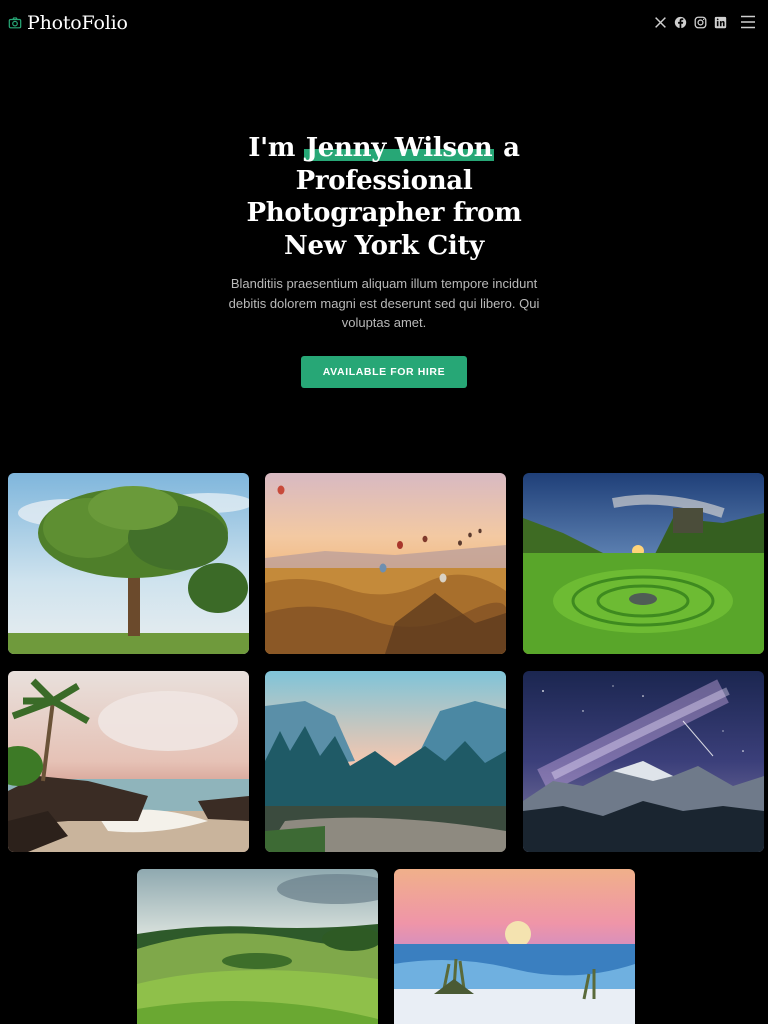 The height and width of the screenshot is (1024, 768). I want to click on hamburger-menu-icon, so click(748, 22).